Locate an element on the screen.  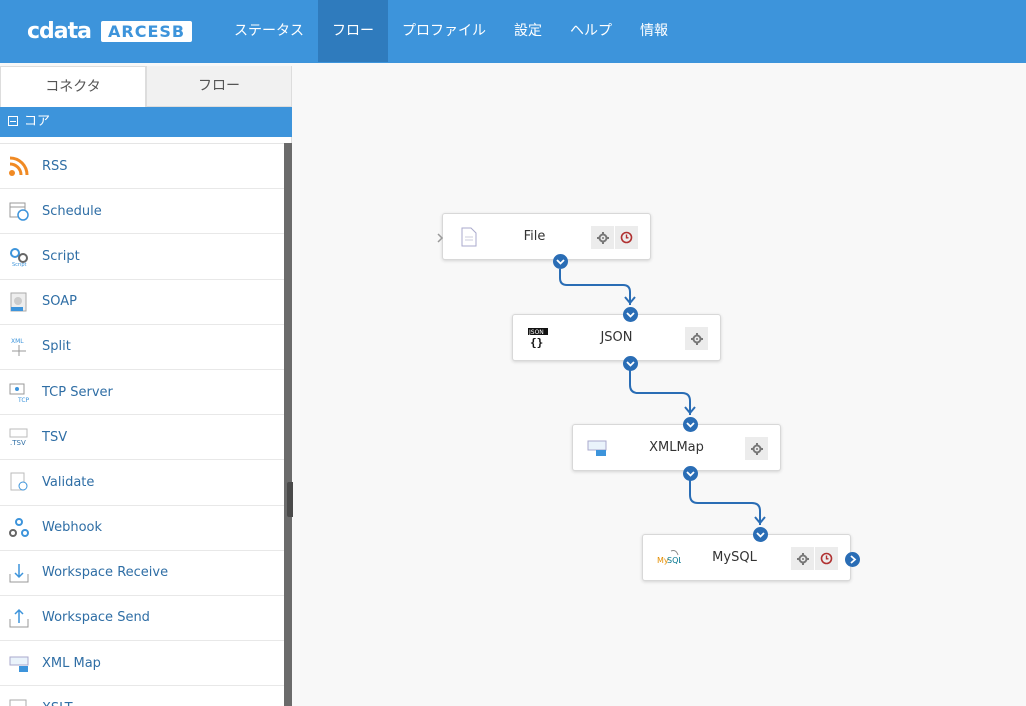
rss-icon is located at coordinates (19, 166).